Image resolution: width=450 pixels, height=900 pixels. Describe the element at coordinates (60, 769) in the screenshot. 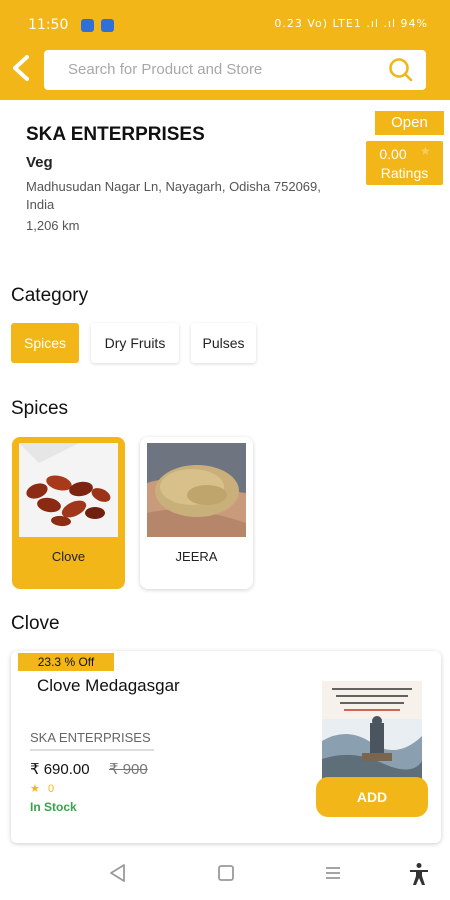

I see `product-price: ₹ 690.00` at that location.